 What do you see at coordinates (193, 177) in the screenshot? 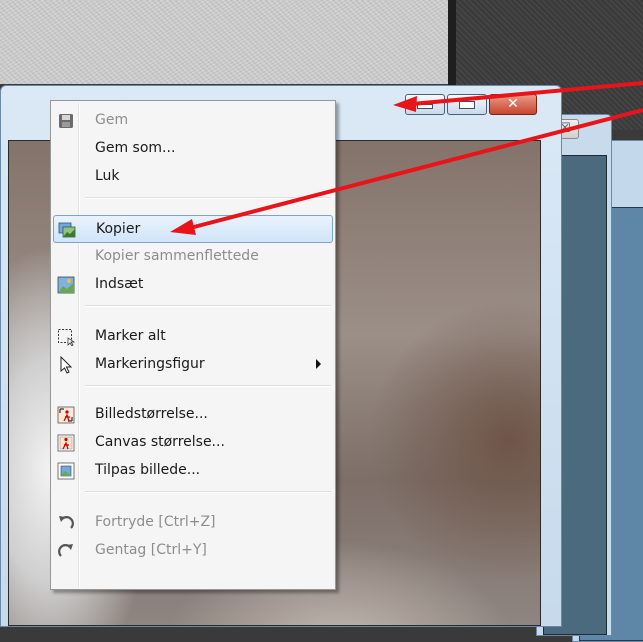
I see `menu-item-luk: Luk` at bounding box center [193, 177].